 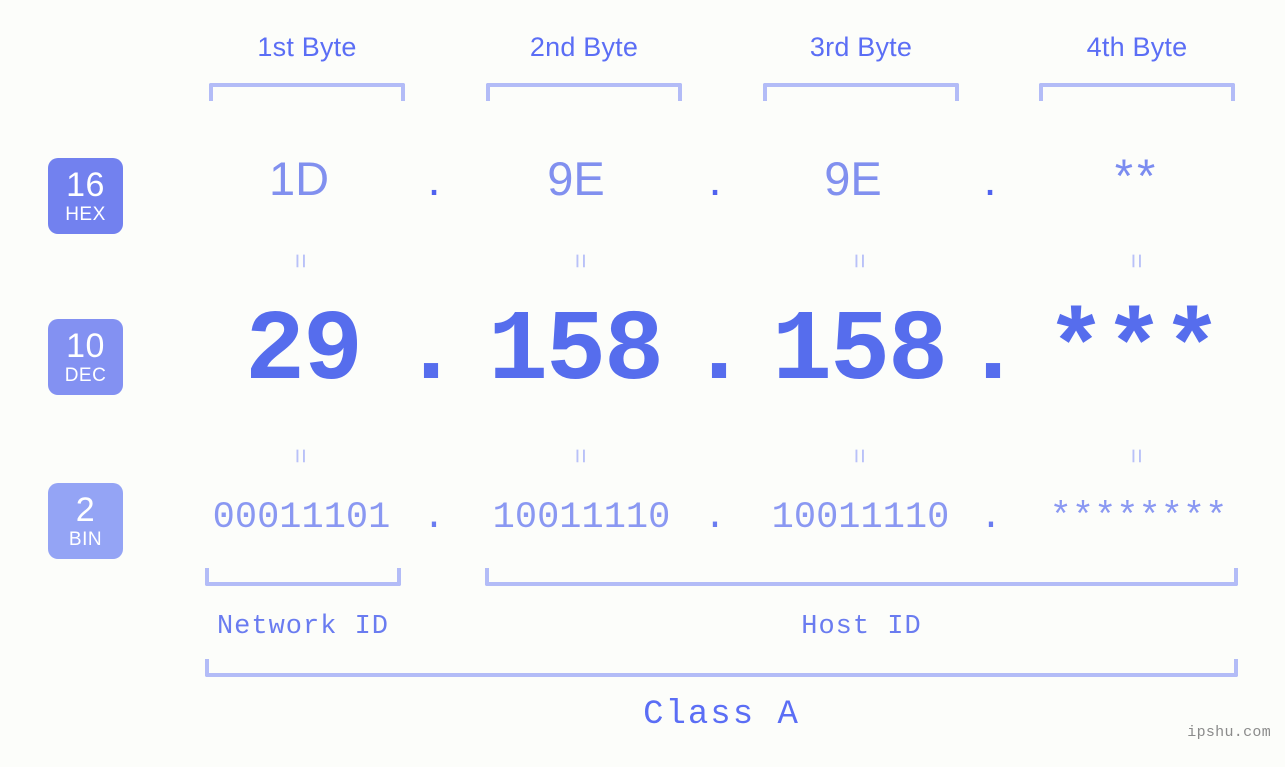 I want to click on class-label-text: Class A, so click(x=721, y=715).